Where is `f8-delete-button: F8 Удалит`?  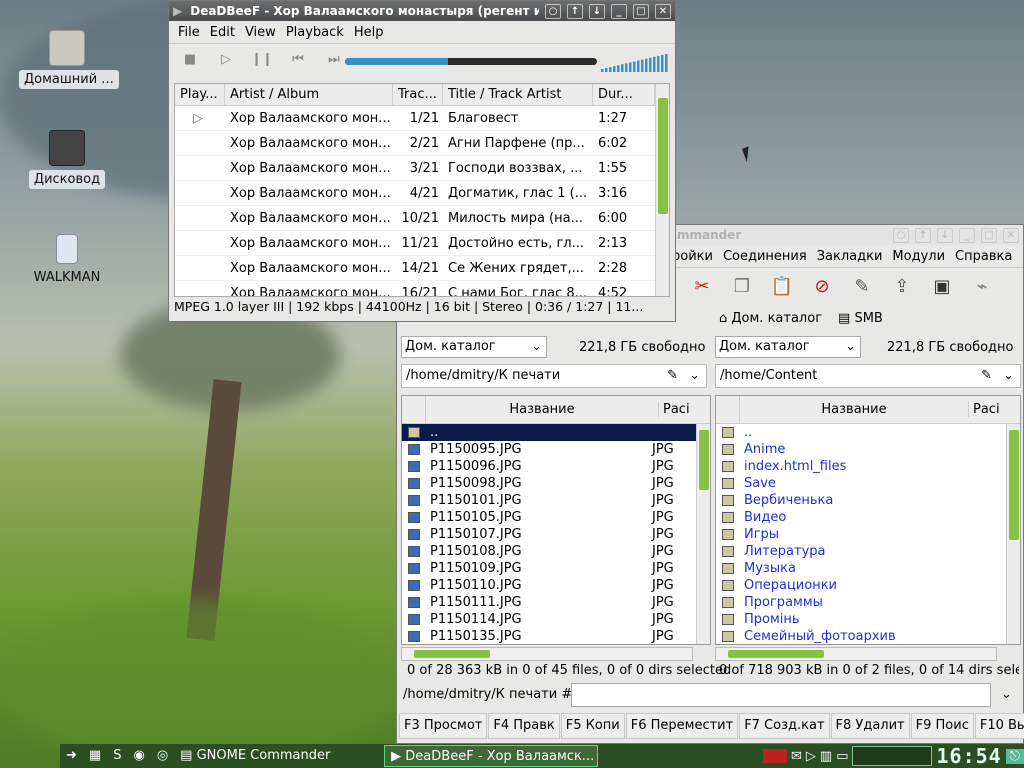
f8-delete-button: F8 Удалит is located at coordinates (870, 726).